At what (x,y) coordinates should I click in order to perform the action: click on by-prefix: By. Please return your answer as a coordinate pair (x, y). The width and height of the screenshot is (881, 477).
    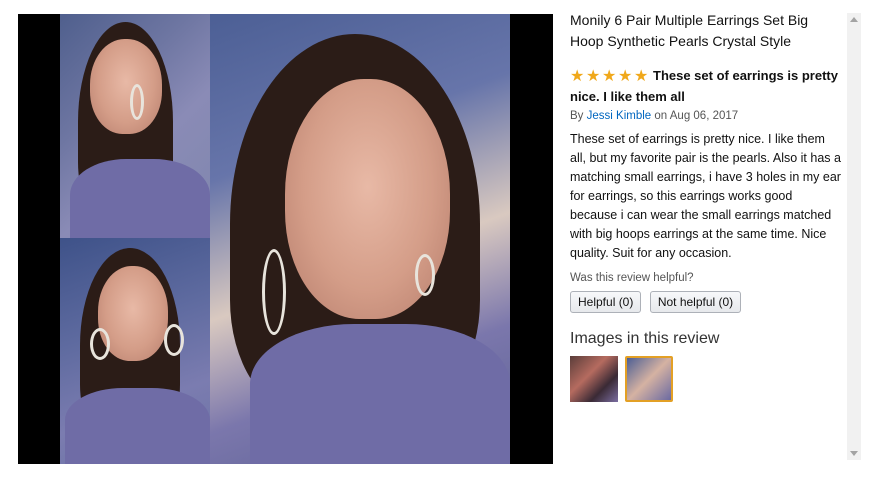
    Looking at the image, I should click on (577, 116).